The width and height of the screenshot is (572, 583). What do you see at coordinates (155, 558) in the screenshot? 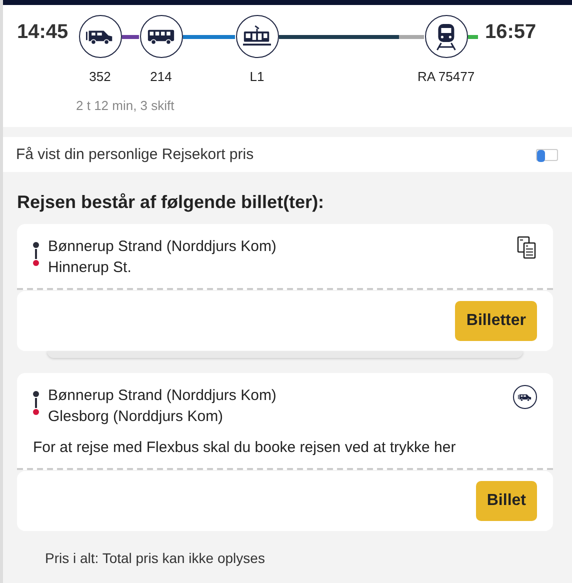
I see `total-price: Pris i alt: Total pris kan ikke oplyses` at bounding box center [155, 558].